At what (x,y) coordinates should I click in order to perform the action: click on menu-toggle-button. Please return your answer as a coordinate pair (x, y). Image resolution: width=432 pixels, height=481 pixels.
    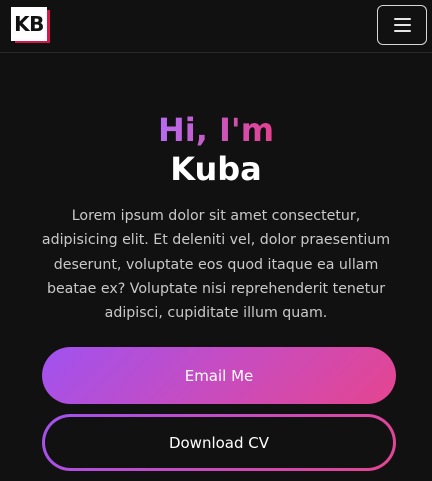
    Looking at the image, I should click on (402, 25).